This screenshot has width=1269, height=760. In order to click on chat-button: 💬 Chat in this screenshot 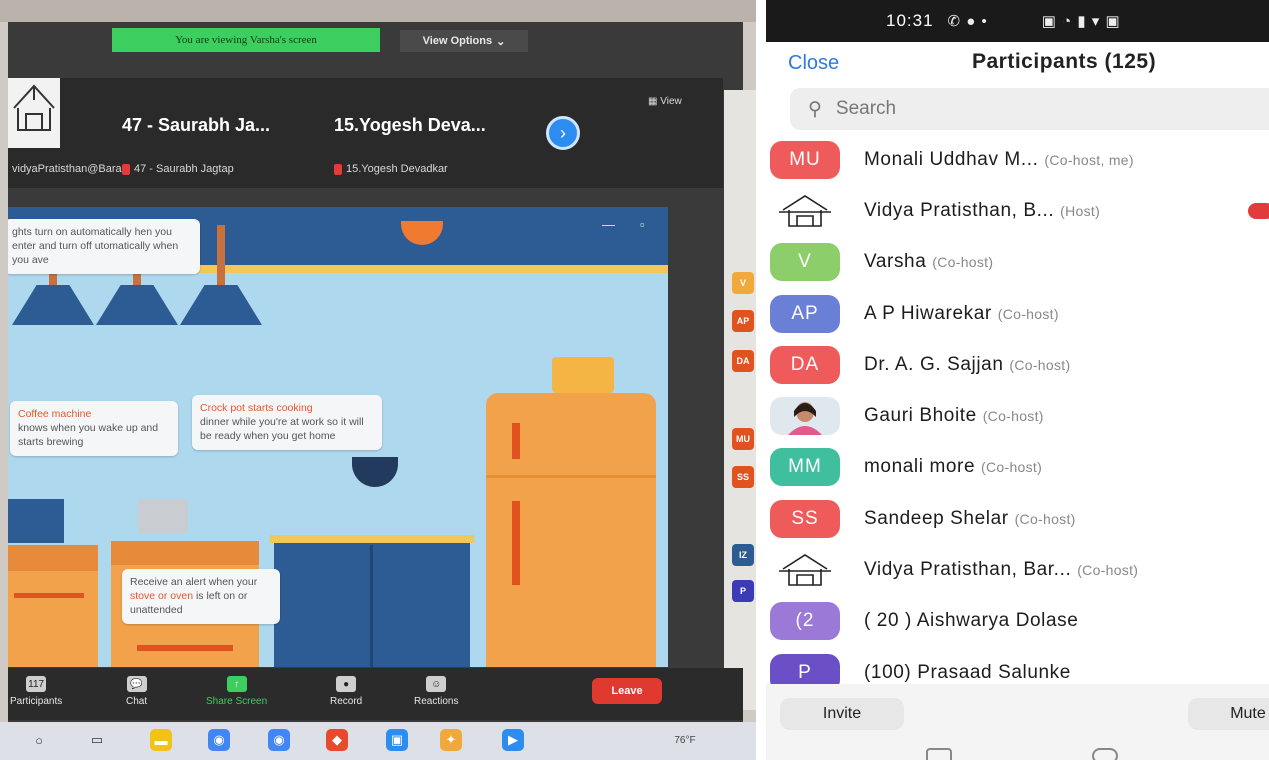, I will do `click(136, 691)`.